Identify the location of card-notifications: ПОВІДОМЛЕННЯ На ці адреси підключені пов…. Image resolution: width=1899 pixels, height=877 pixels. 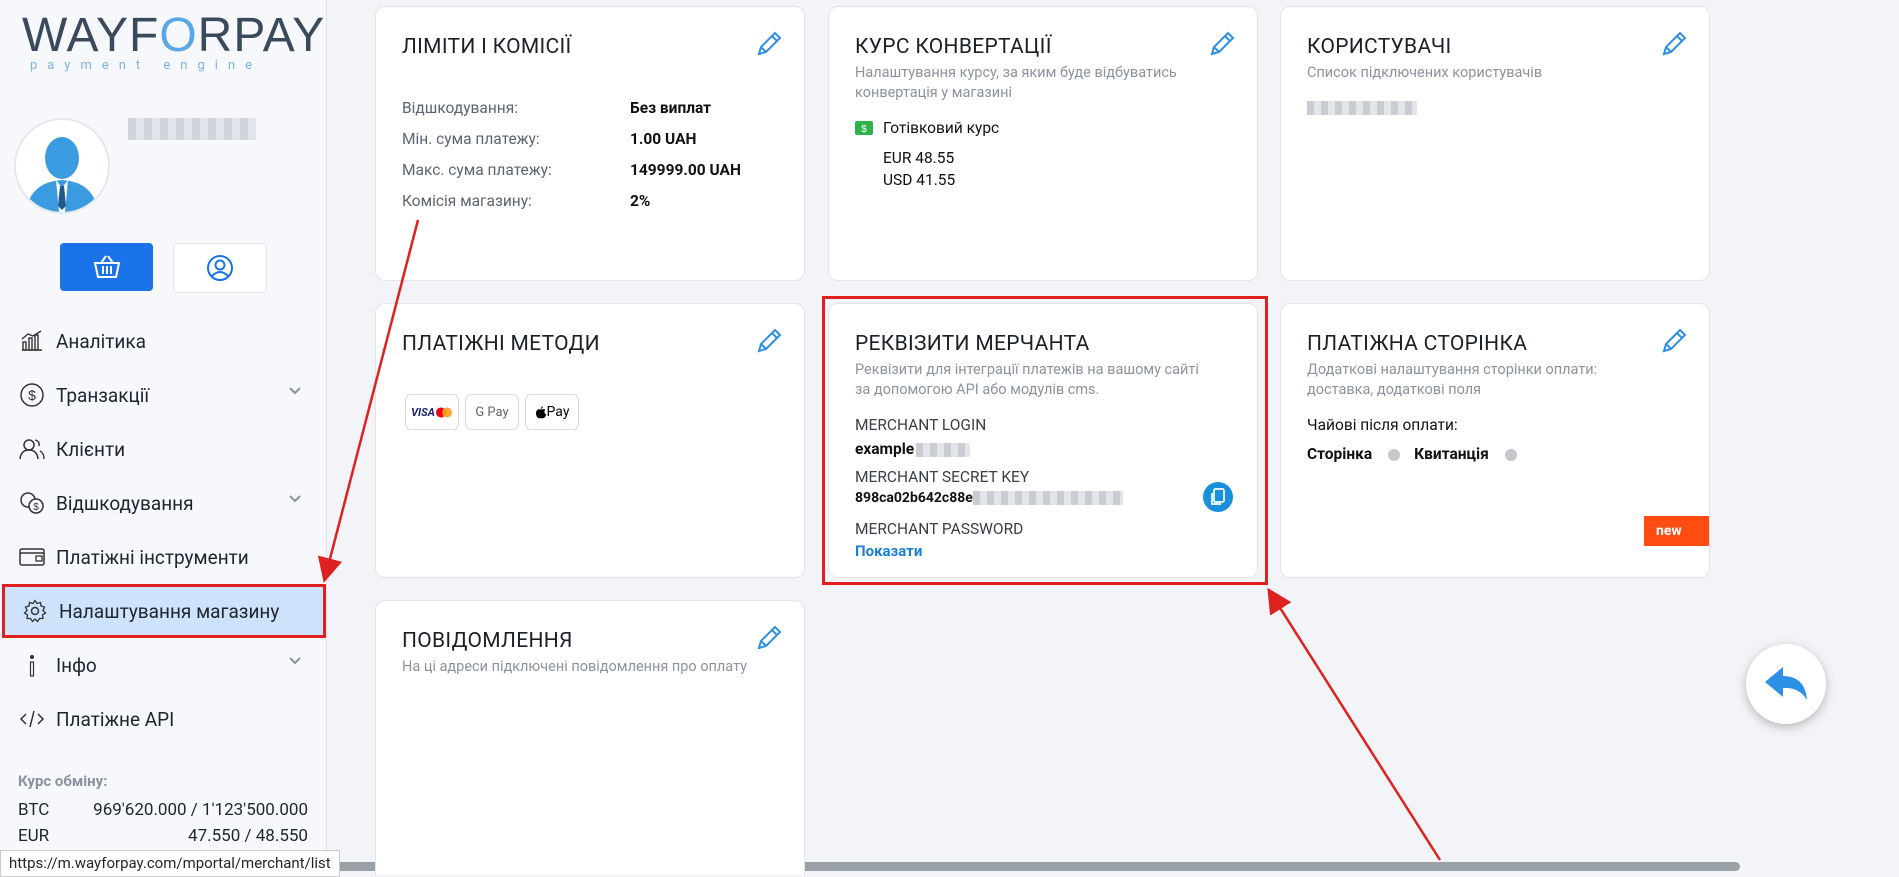
(590, 737).